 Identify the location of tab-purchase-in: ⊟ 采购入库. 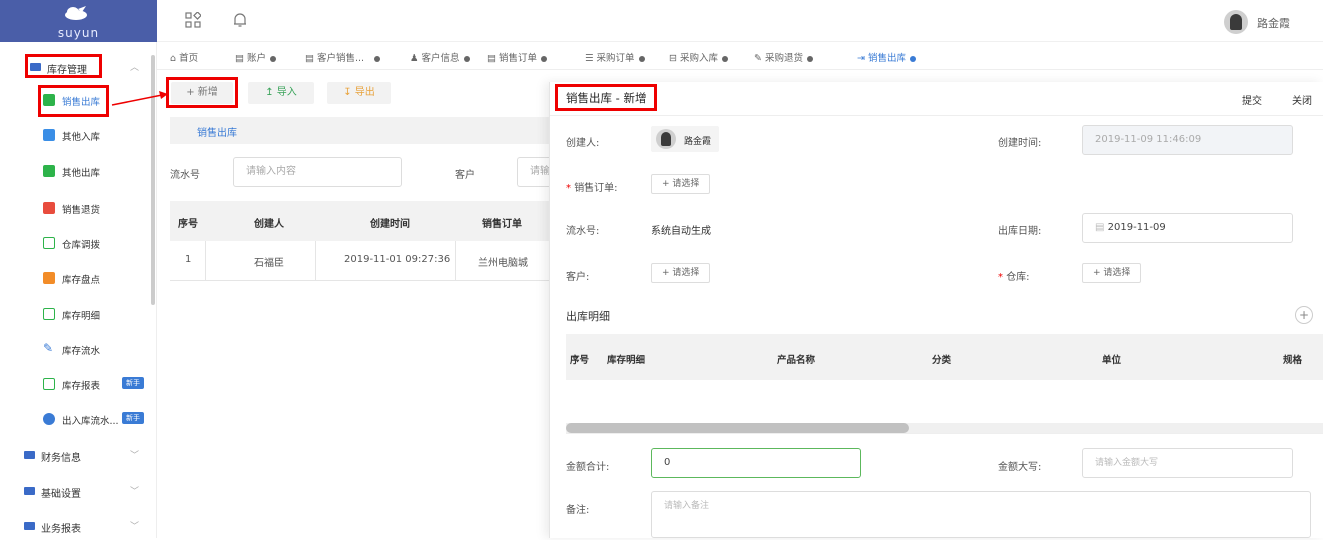
(698, 57).